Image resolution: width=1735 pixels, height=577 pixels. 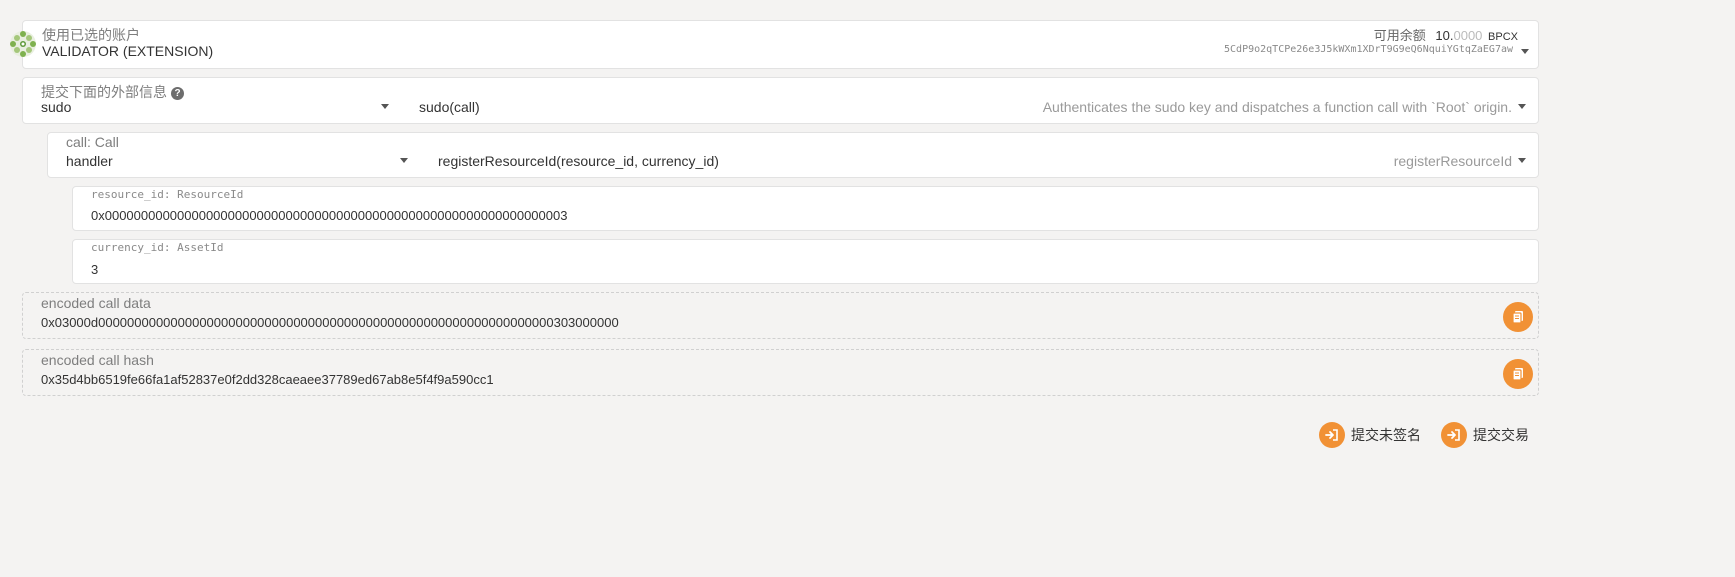 What do you see at coordinates (157, 247) in the screenshot?
I see `currency-id-label: currency_id: AssetId` at bounding box center [157, 247].